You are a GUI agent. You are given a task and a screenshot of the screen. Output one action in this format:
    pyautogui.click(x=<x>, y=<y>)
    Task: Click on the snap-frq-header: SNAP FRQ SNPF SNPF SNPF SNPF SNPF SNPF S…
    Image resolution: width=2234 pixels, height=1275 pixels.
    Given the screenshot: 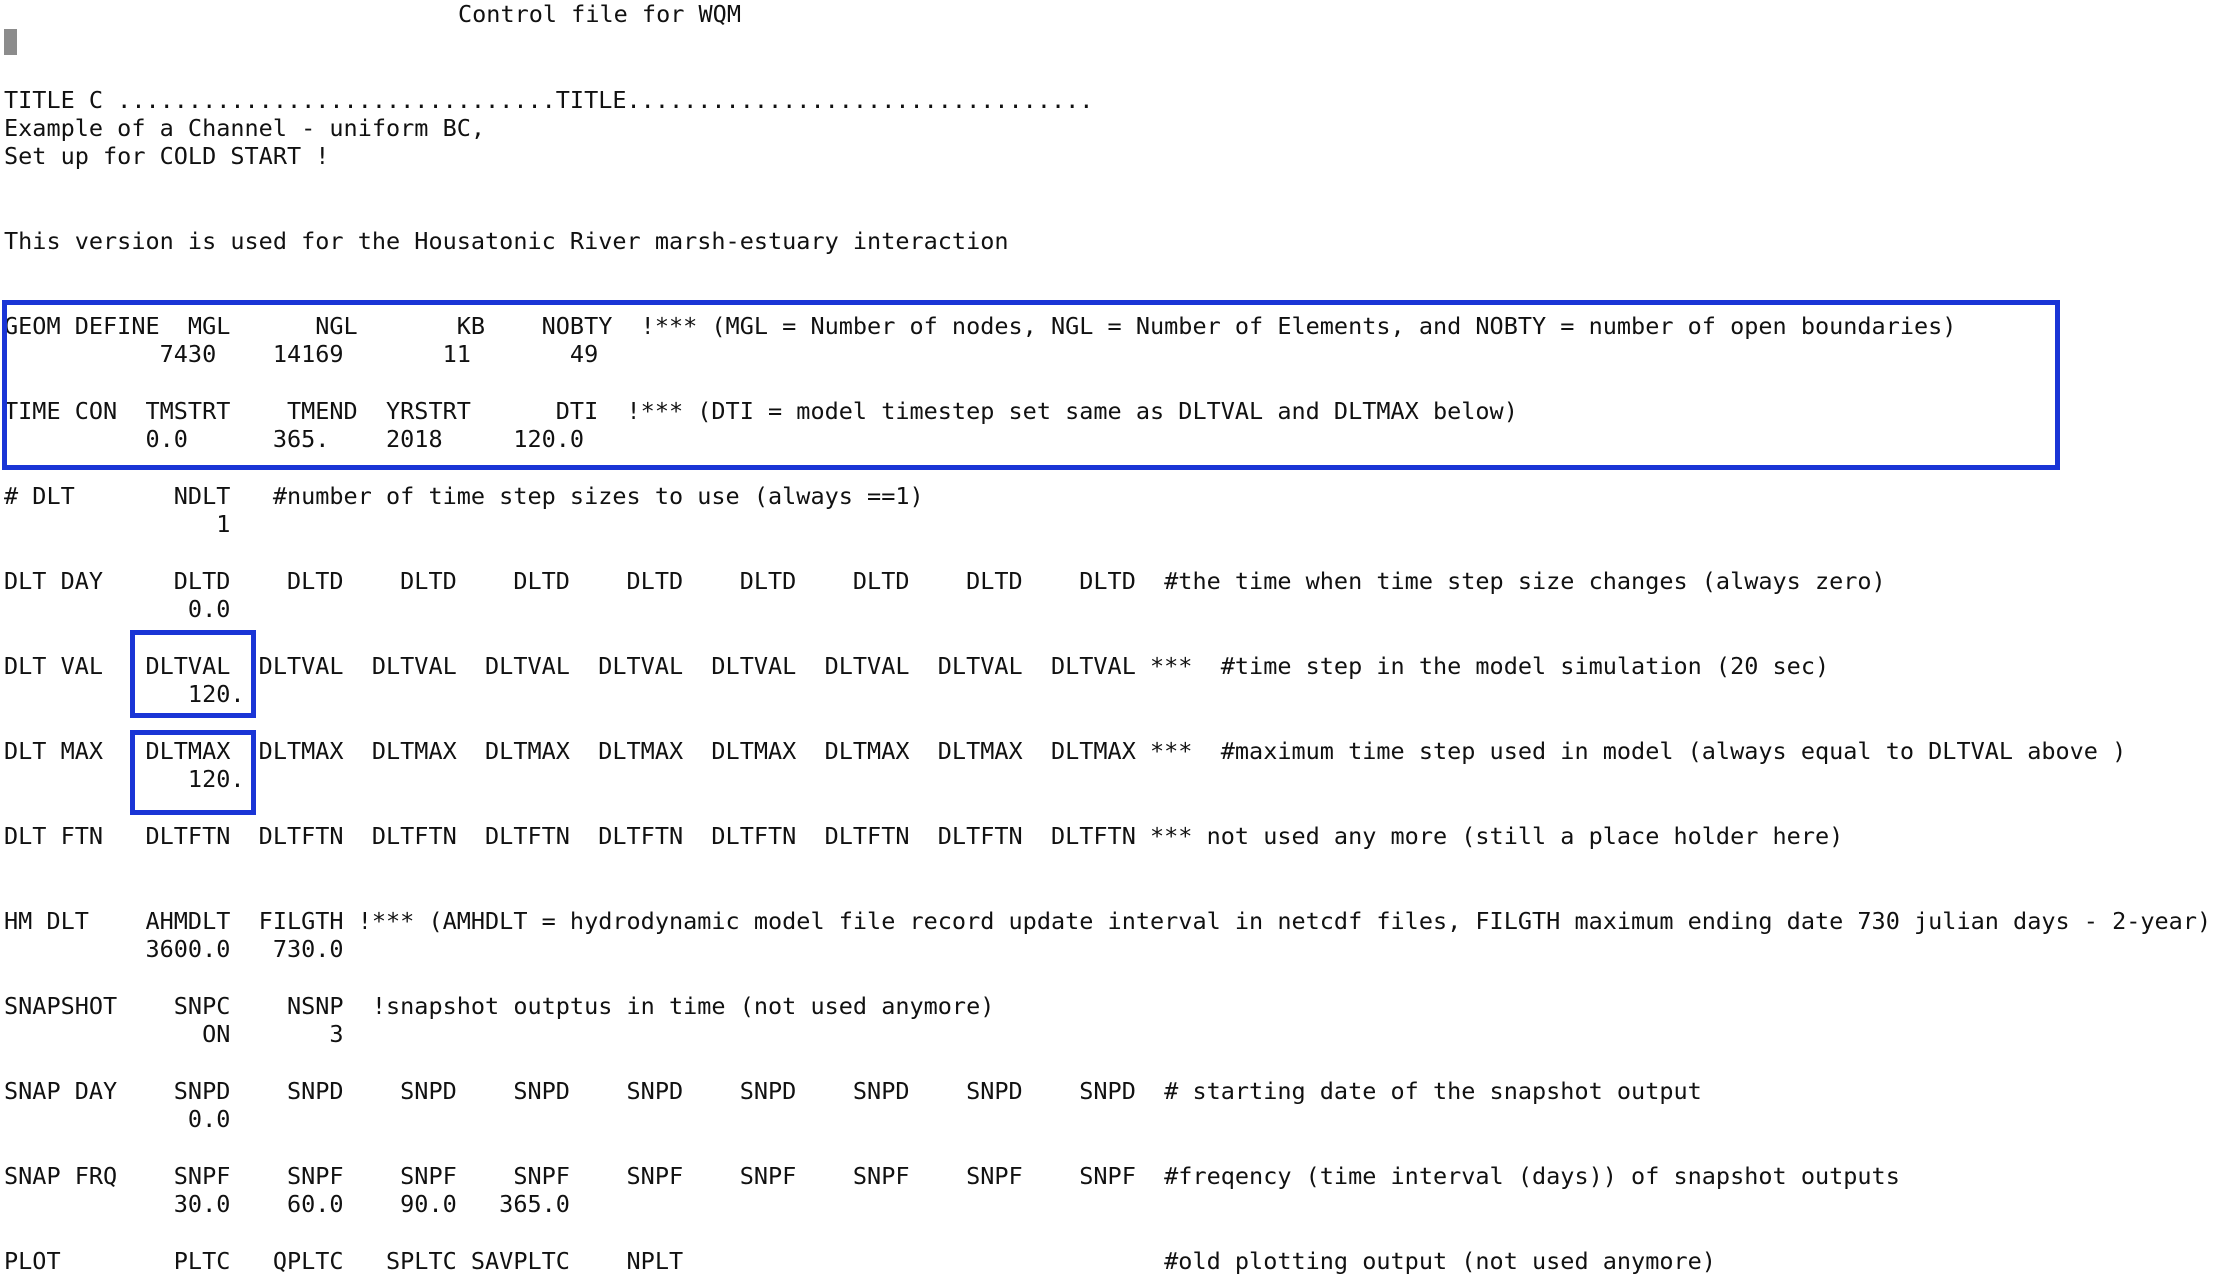 What is the action you would take?
    pyautogui.click(x=952, y=1176)
    